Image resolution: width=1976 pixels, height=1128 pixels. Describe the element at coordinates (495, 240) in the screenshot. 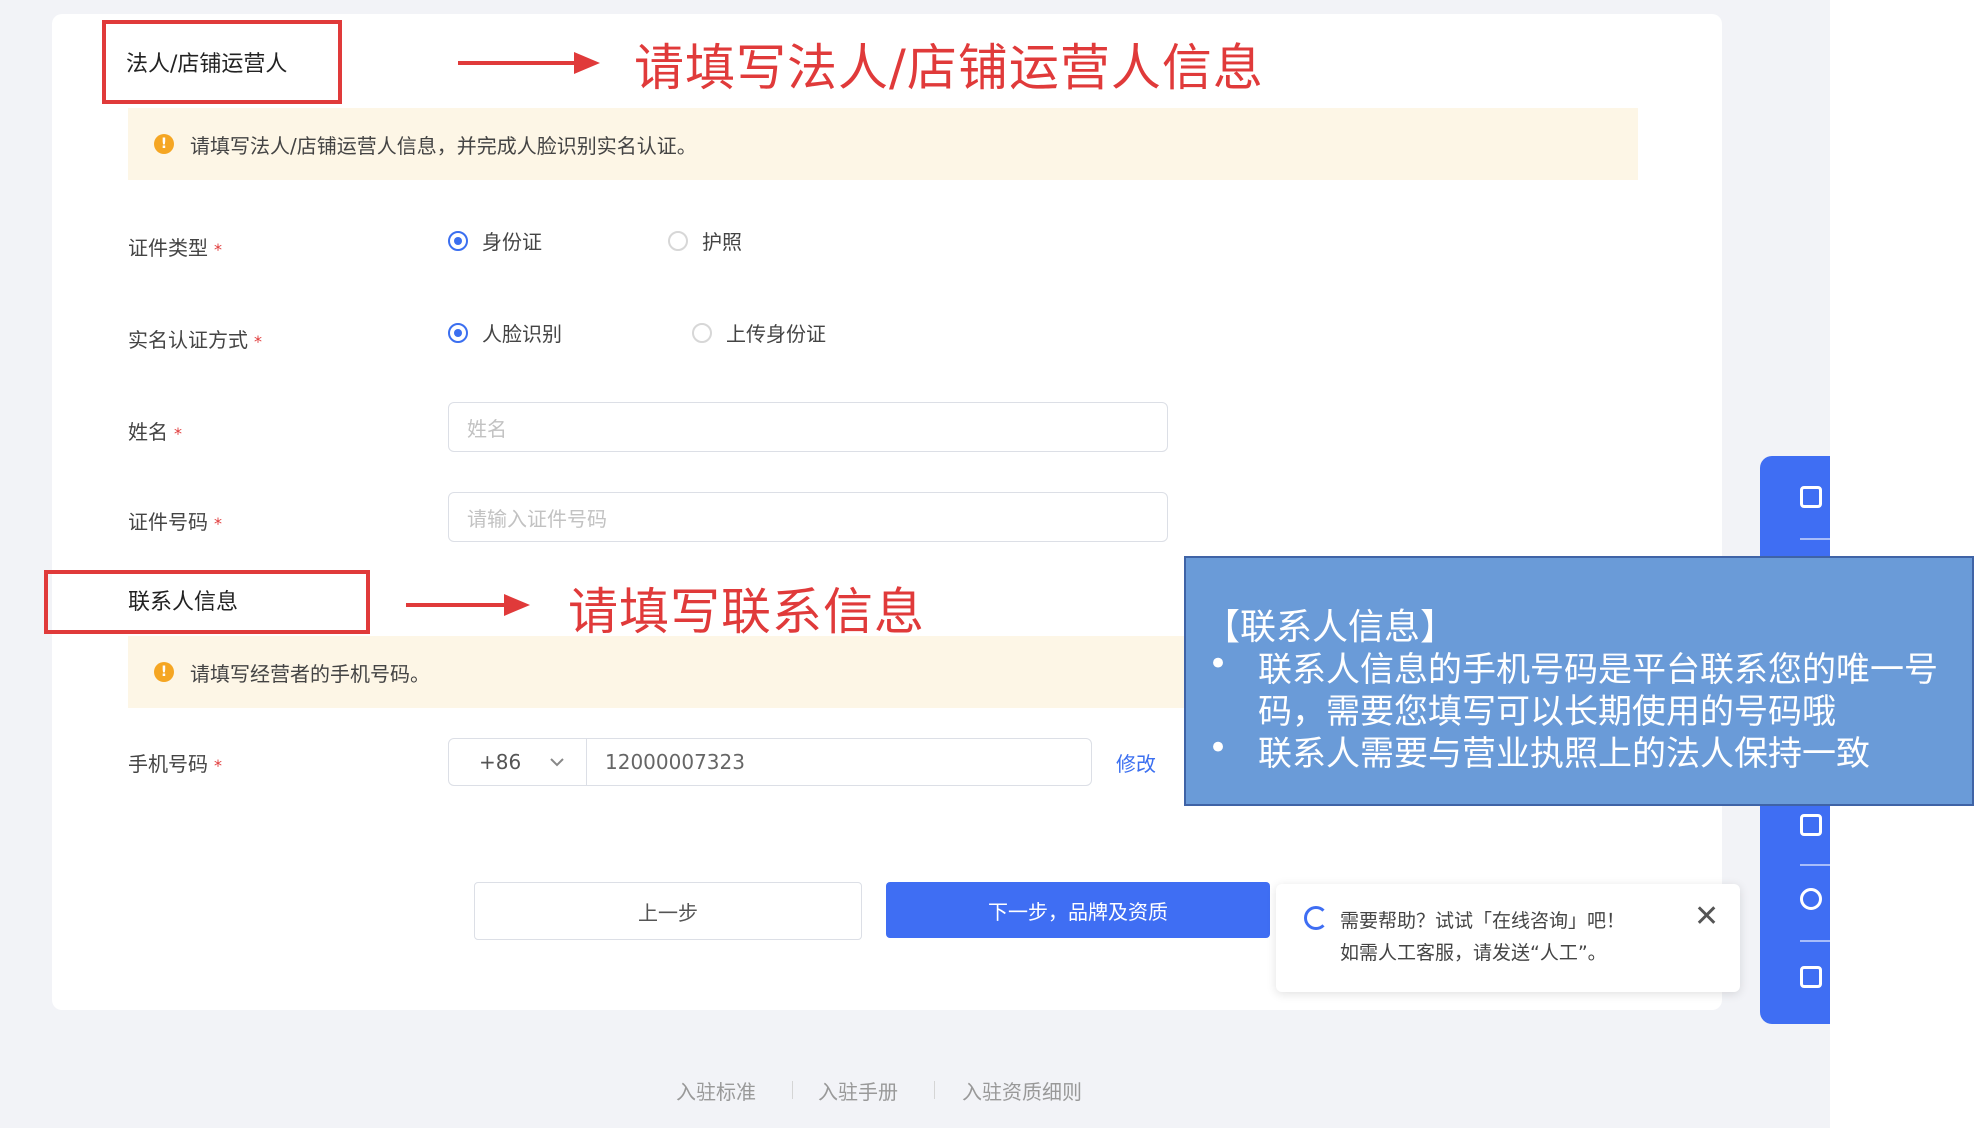

I see `radio-id-card: 身份证` at that location.